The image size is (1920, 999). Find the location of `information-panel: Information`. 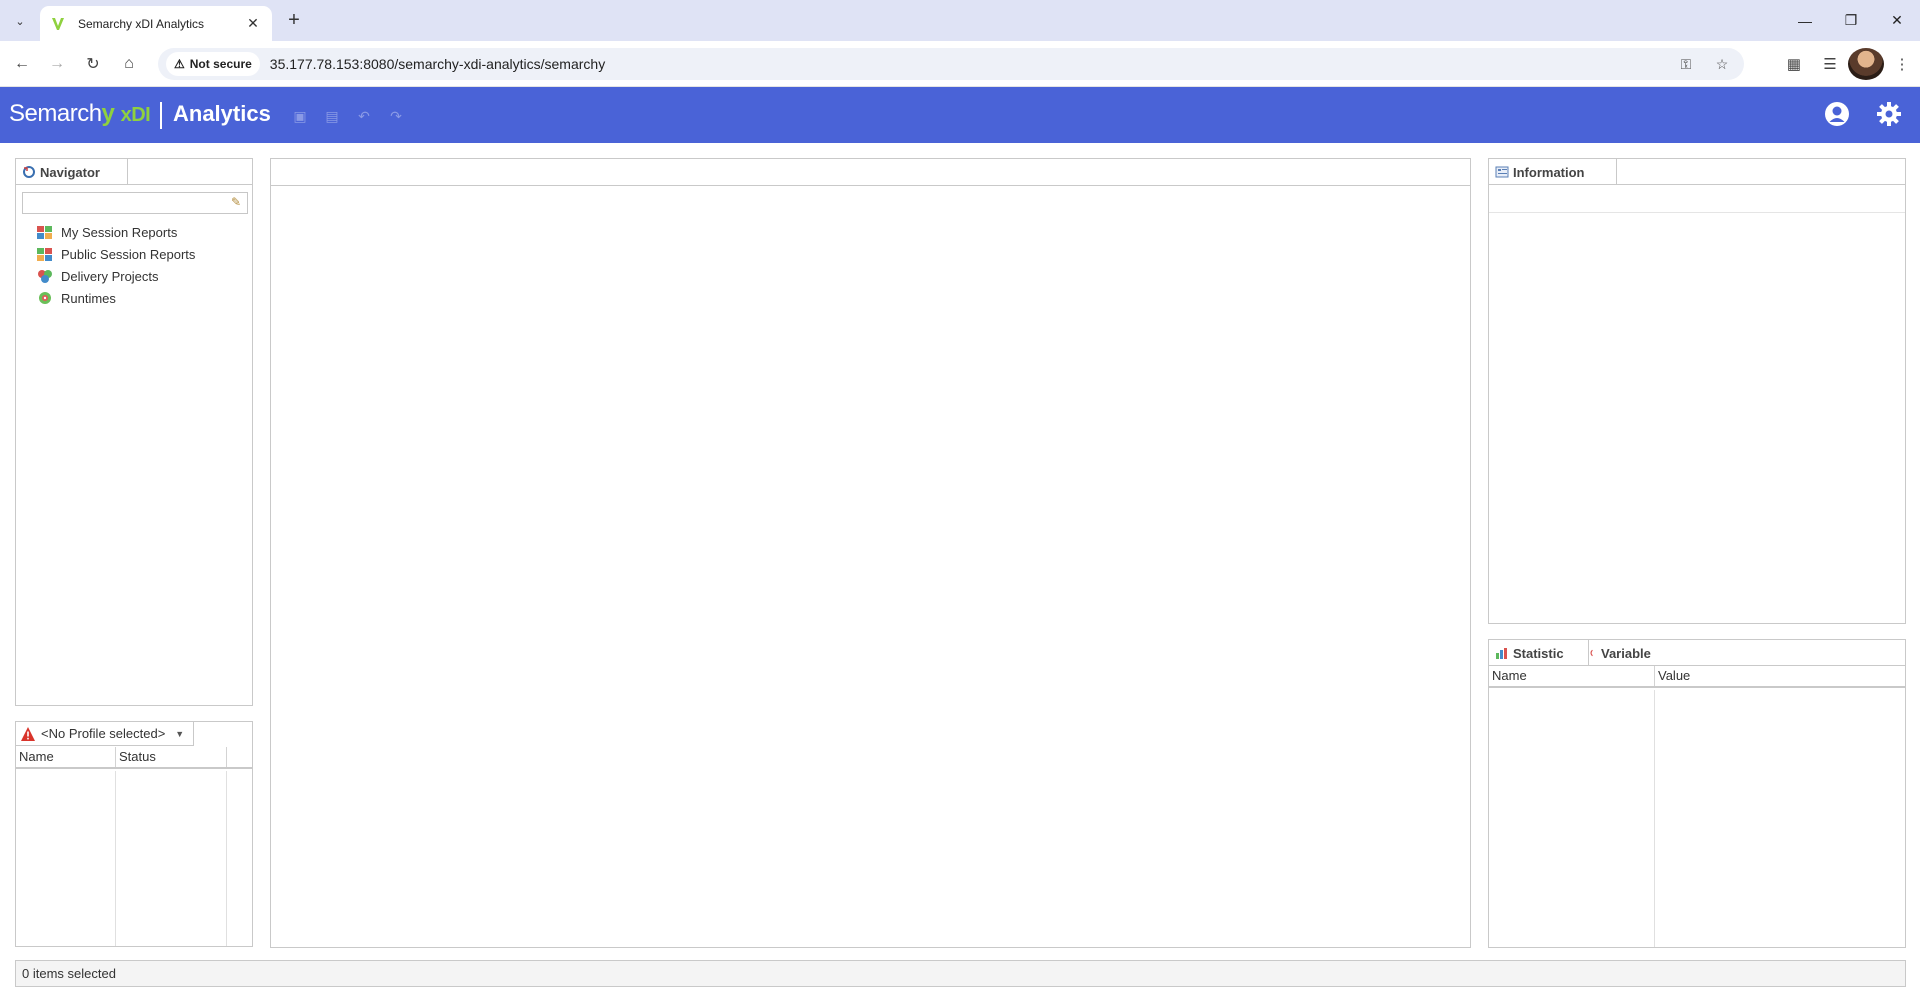

information-panel: Information is located at coordinates (1697, 391).